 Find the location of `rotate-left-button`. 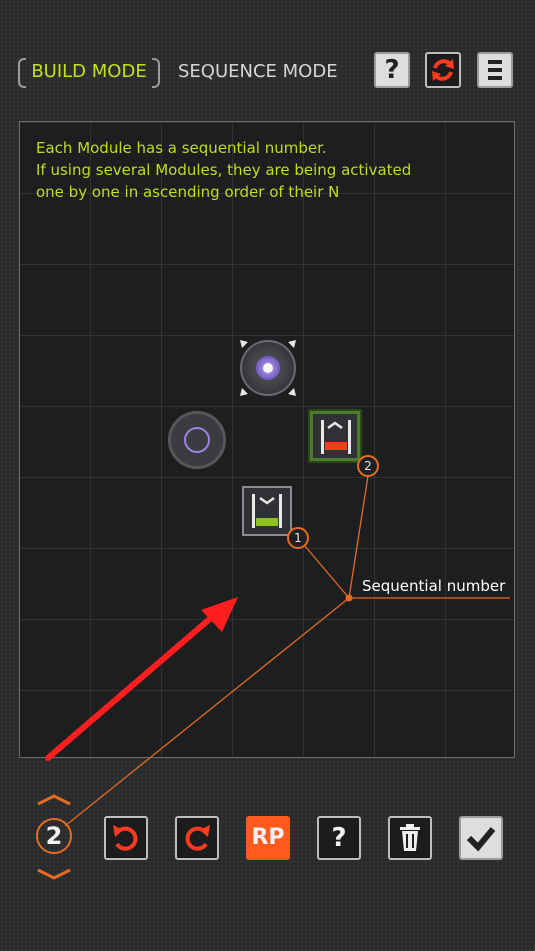

rotate-left-button is located at coordinates (126, 838).